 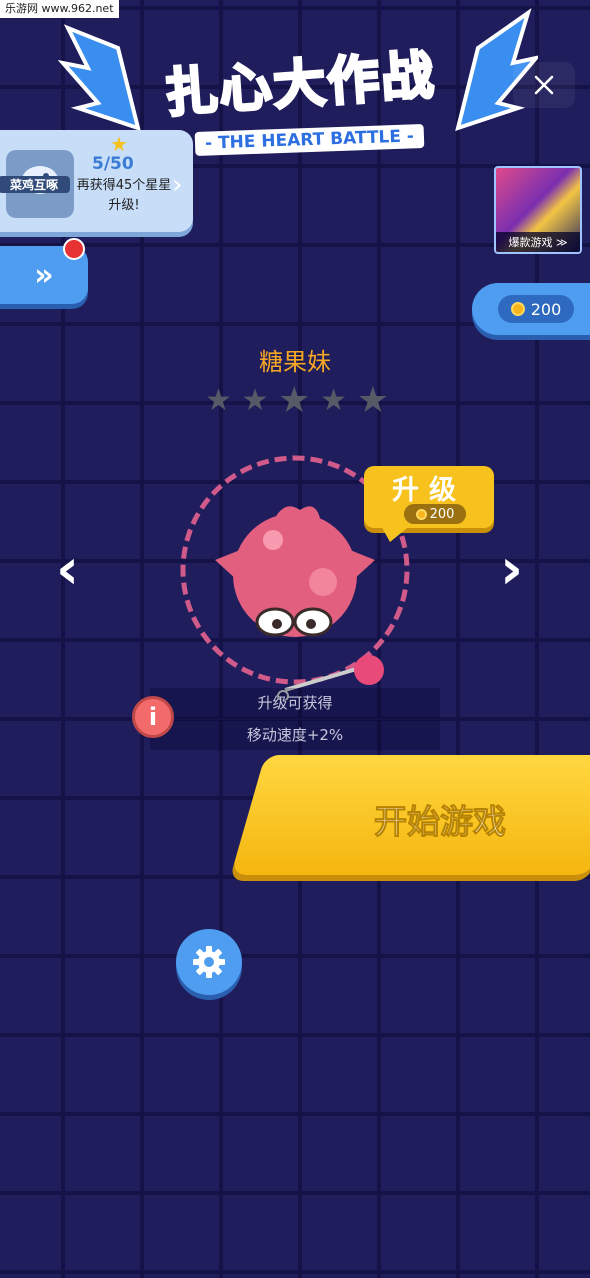 I want to click on coin-amount: 200, so click(x=546, y=309).